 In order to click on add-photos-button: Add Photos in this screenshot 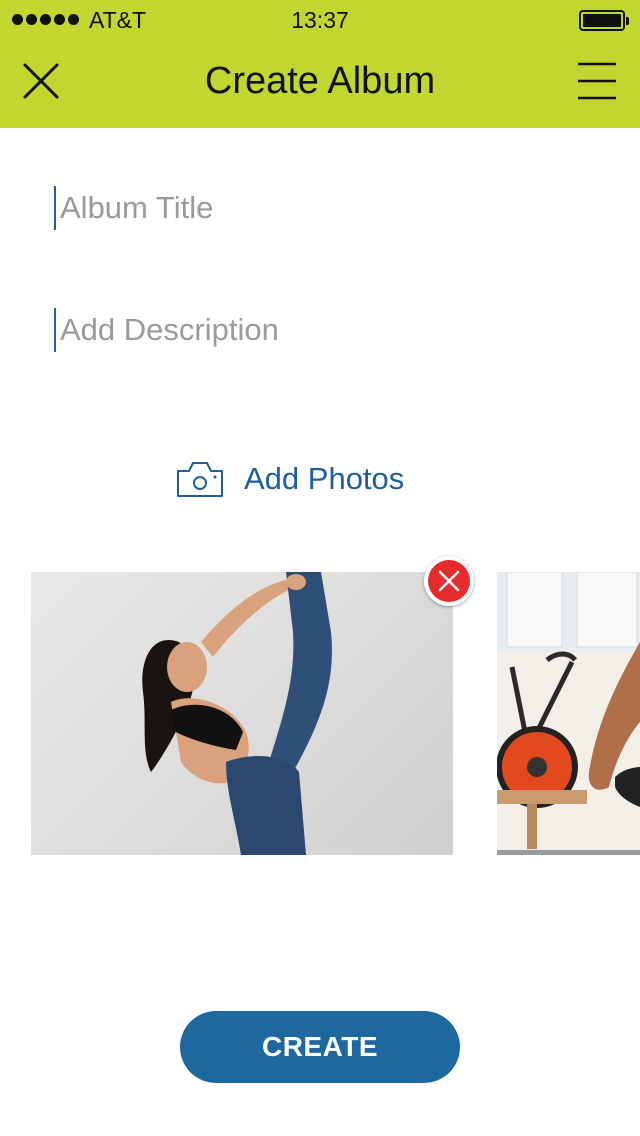, I will do `click(290, 479)`.